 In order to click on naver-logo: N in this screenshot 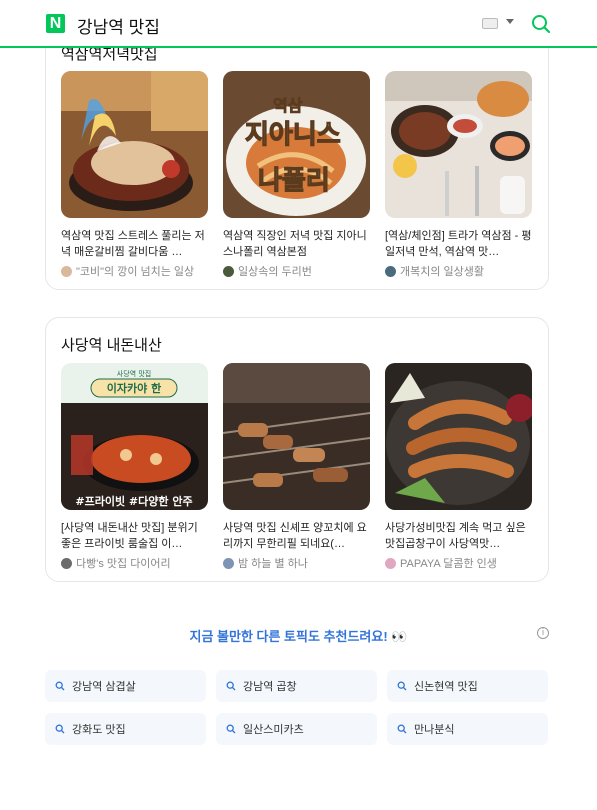, I will do `click(55, 23)`.